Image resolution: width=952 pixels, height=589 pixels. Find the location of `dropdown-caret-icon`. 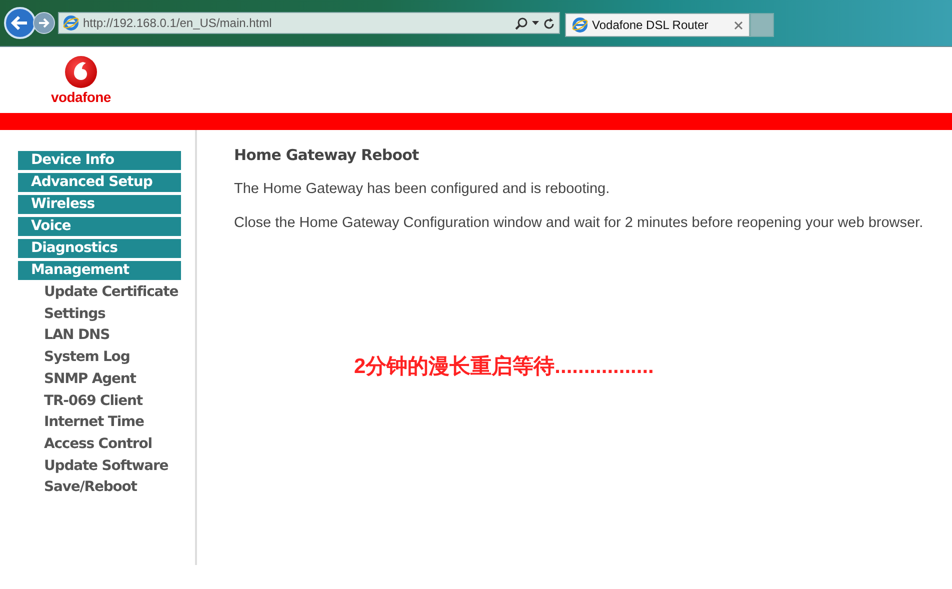

dropdown-caret-icon is located at coordinates (535, 23).